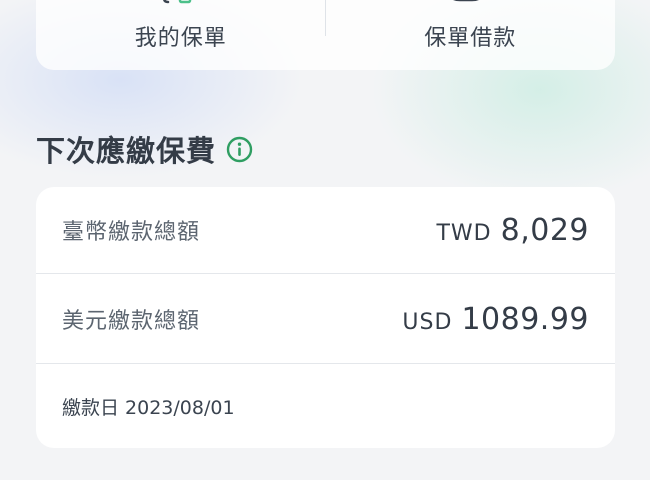  What do you see at coordinates (465, 1) in the screenshot?
I see `loan-icon` at bounding box center [465, 1].